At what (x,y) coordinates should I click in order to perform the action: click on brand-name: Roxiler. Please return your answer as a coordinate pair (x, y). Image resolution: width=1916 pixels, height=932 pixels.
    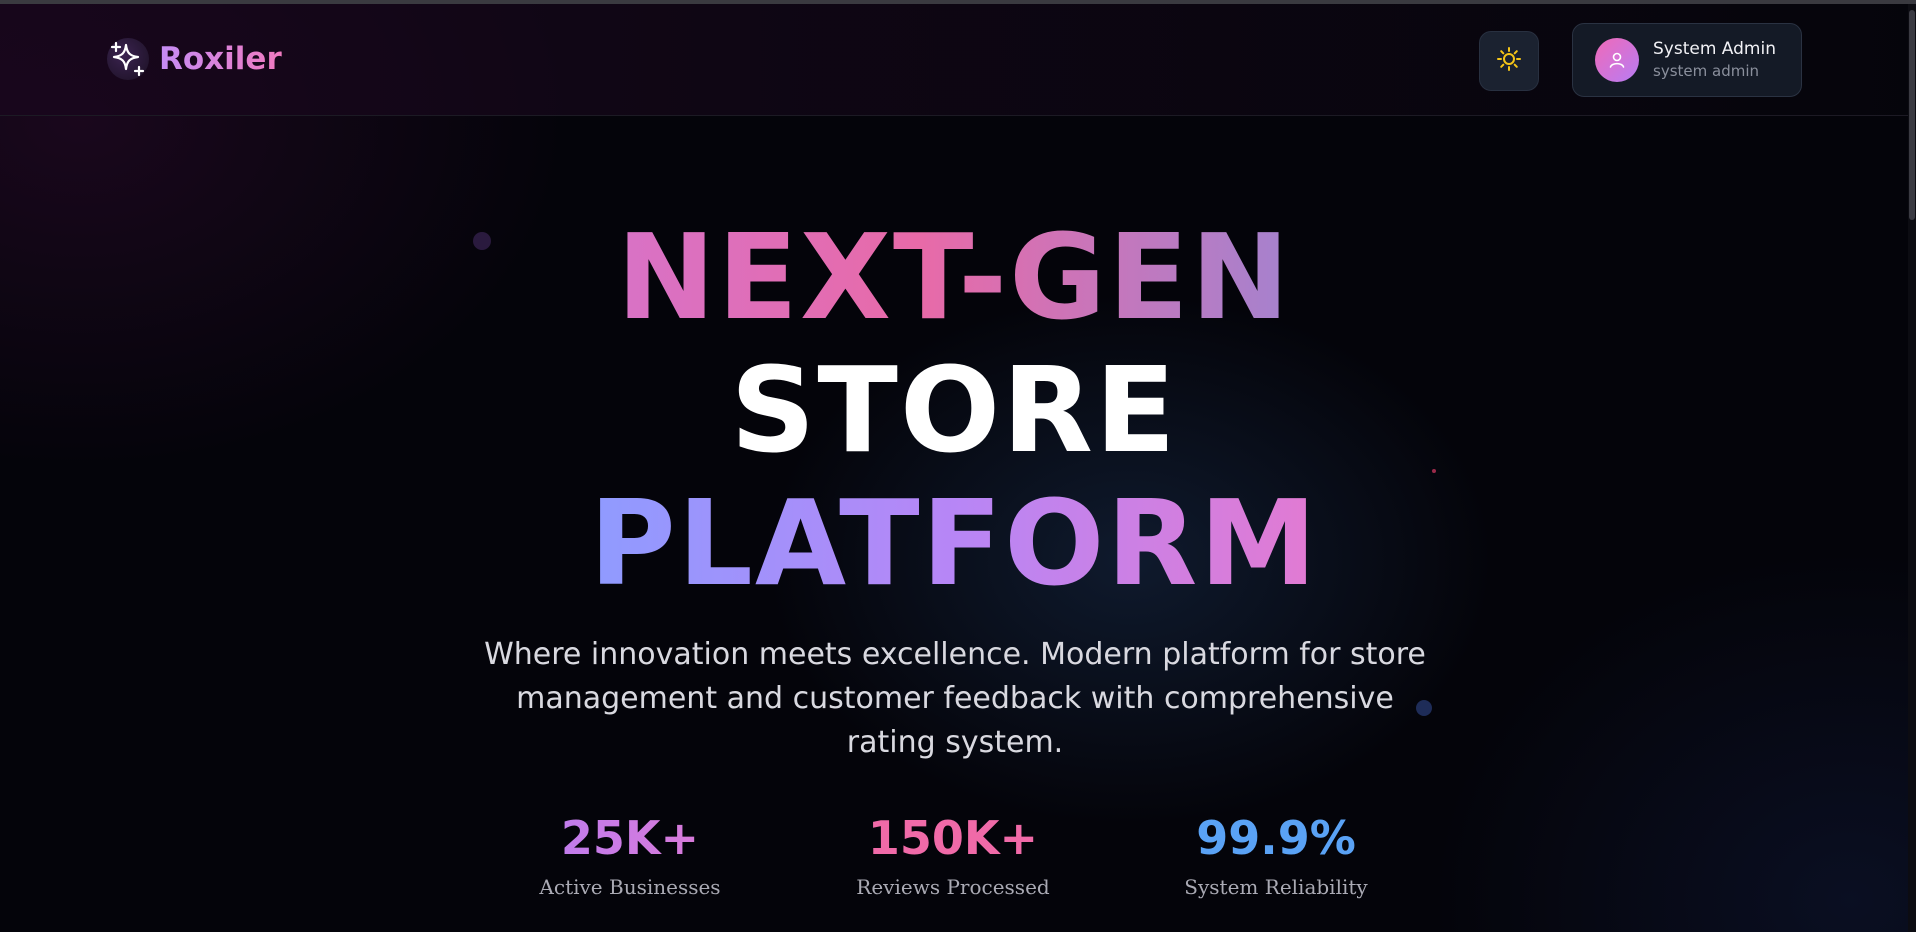
    Looking at the image, I should click on (220, 59).